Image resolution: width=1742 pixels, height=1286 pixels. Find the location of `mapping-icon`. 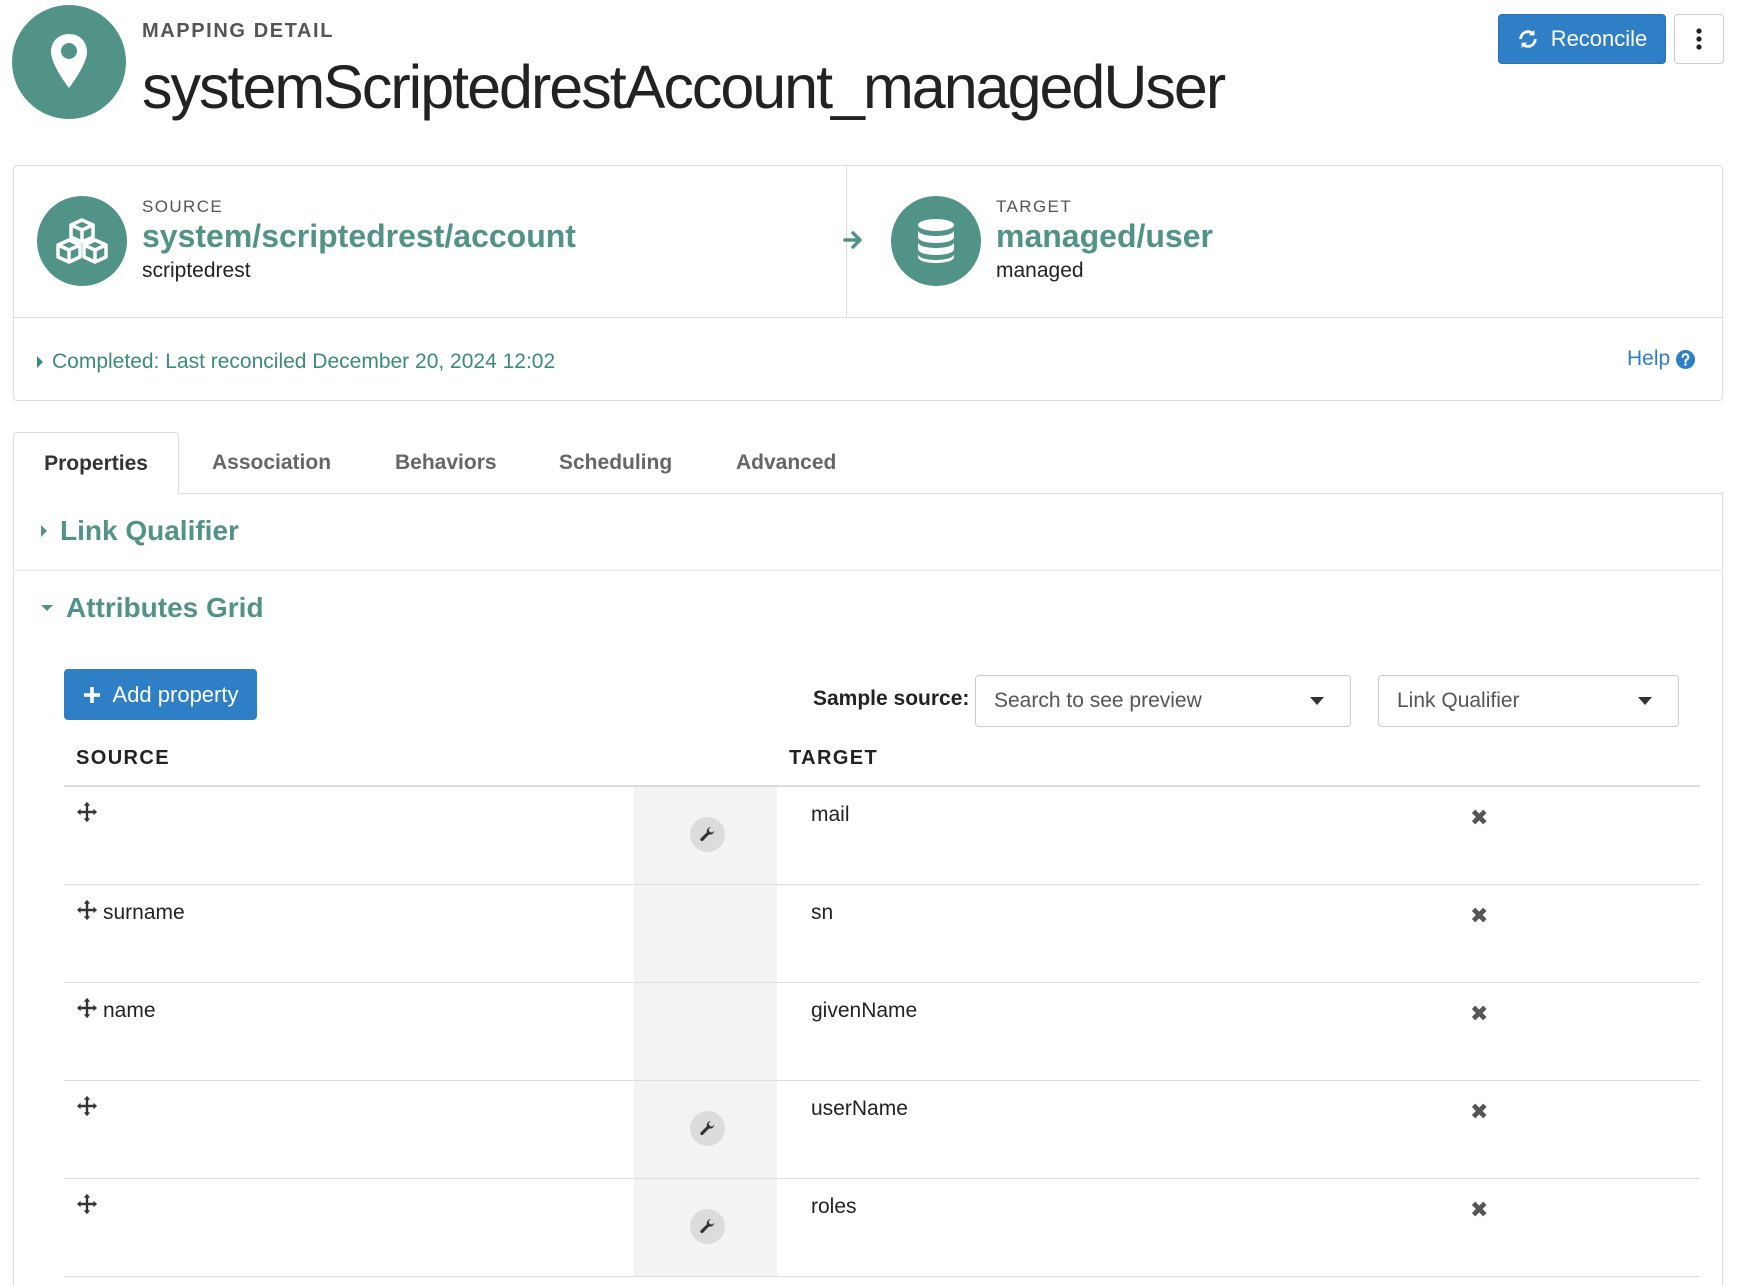

mapping-icon is located at coordinates (69, 62).